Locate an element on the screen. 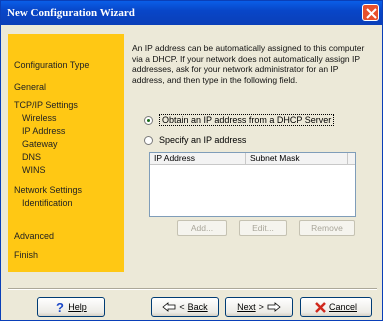  ip-address-list: IP Address Subnet Mask is located at coordinates (252, 184).